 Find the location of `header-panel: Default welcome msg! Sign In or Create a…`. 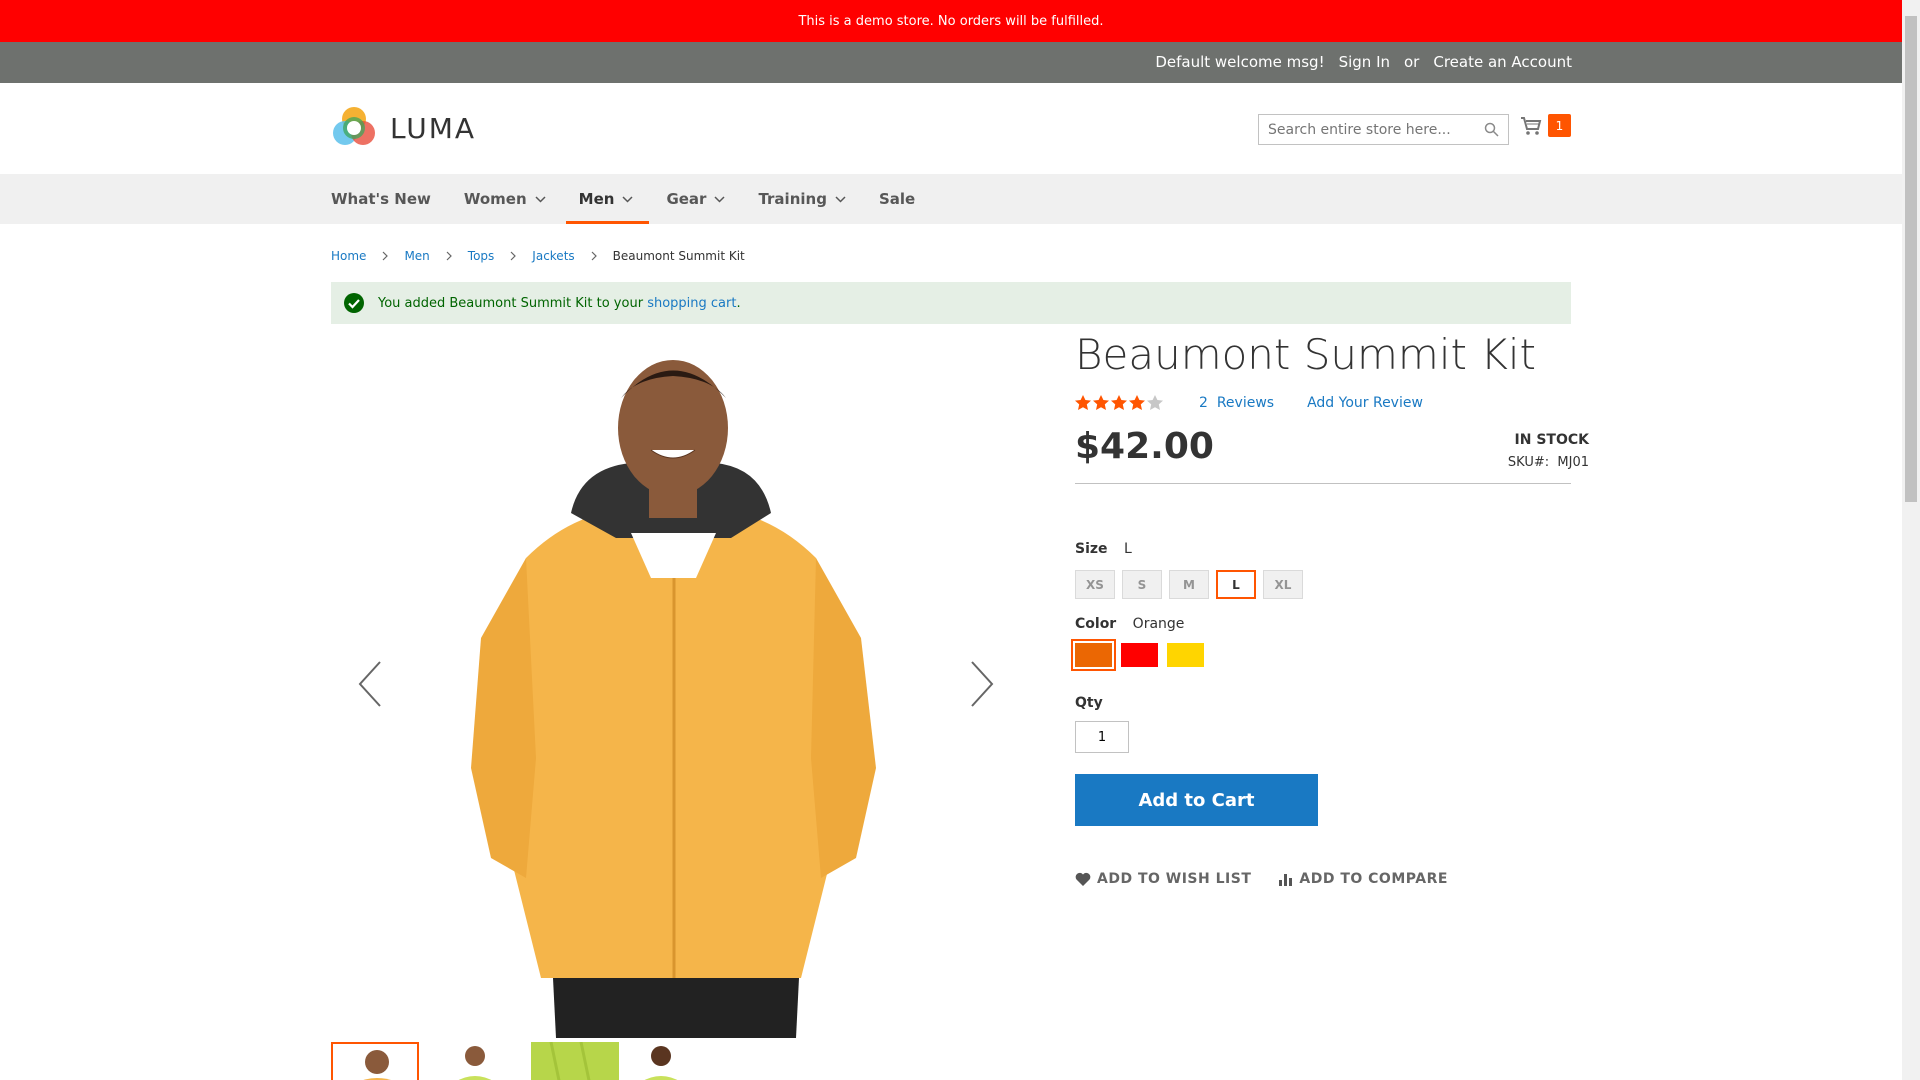

header-panel: Default welcome msg! Sign In or Create a… is located at coordinates (951, 62).